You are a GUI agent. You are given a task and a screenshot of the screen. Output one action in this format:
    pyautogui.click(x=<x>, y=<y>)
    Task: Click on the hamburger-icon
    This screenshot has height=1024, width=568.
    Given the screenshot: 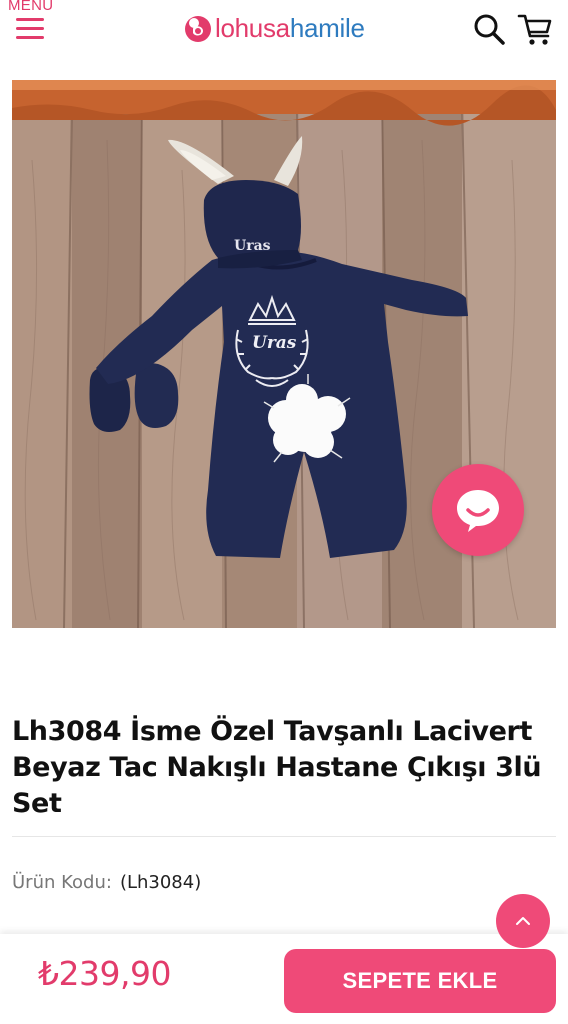 What is the action you would take?
    pyautogui.click(x=30, y=29)
    